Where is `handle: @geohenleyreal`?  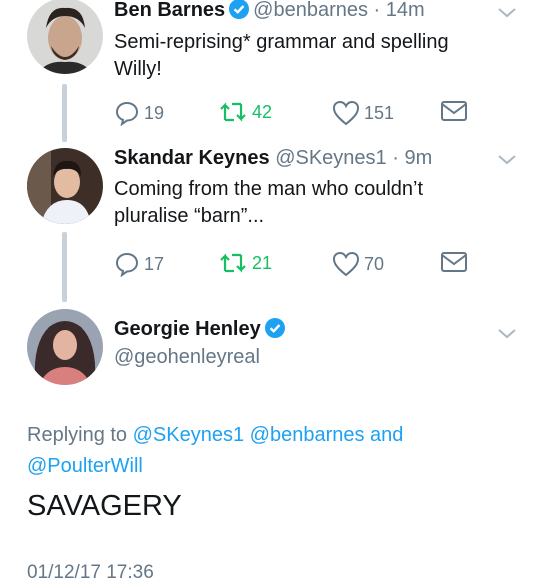 handle: @geohenleyreal is located at coordinates (187, 357).